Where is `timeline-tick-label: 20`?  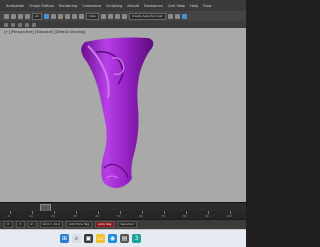
timeline-tick-label: 20 is located at coordinates (53, 216).